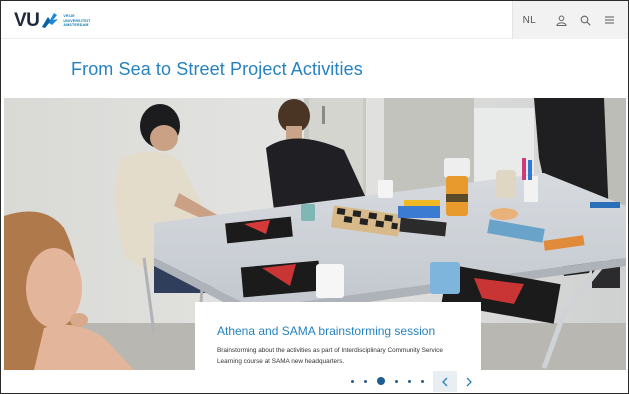 This screenshot has width=629, height=394. I want to click on vu-logo: VU VRIJE UNIVERSITEIT AMSTERDAM, so click(52, 21).